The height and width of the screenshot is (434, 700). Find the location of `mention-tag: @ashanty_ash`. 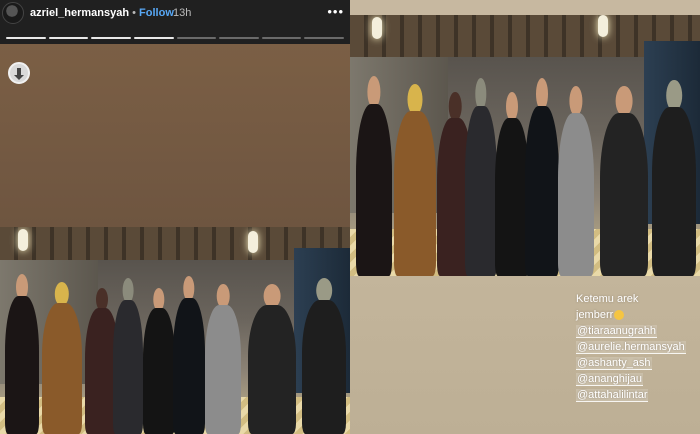

mention-tag: @ashanty_ash is located at coordinates (637, 363).